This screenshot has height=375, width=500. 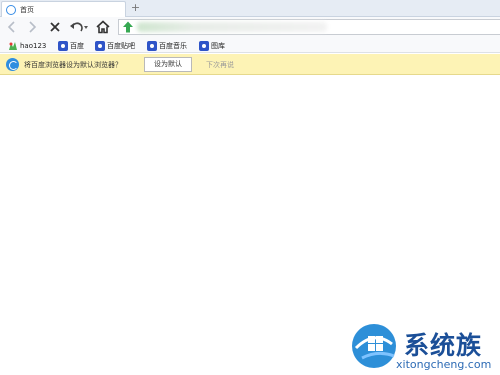 I want to click on set-default-button: 设为默认, so click(x=168, y=64).